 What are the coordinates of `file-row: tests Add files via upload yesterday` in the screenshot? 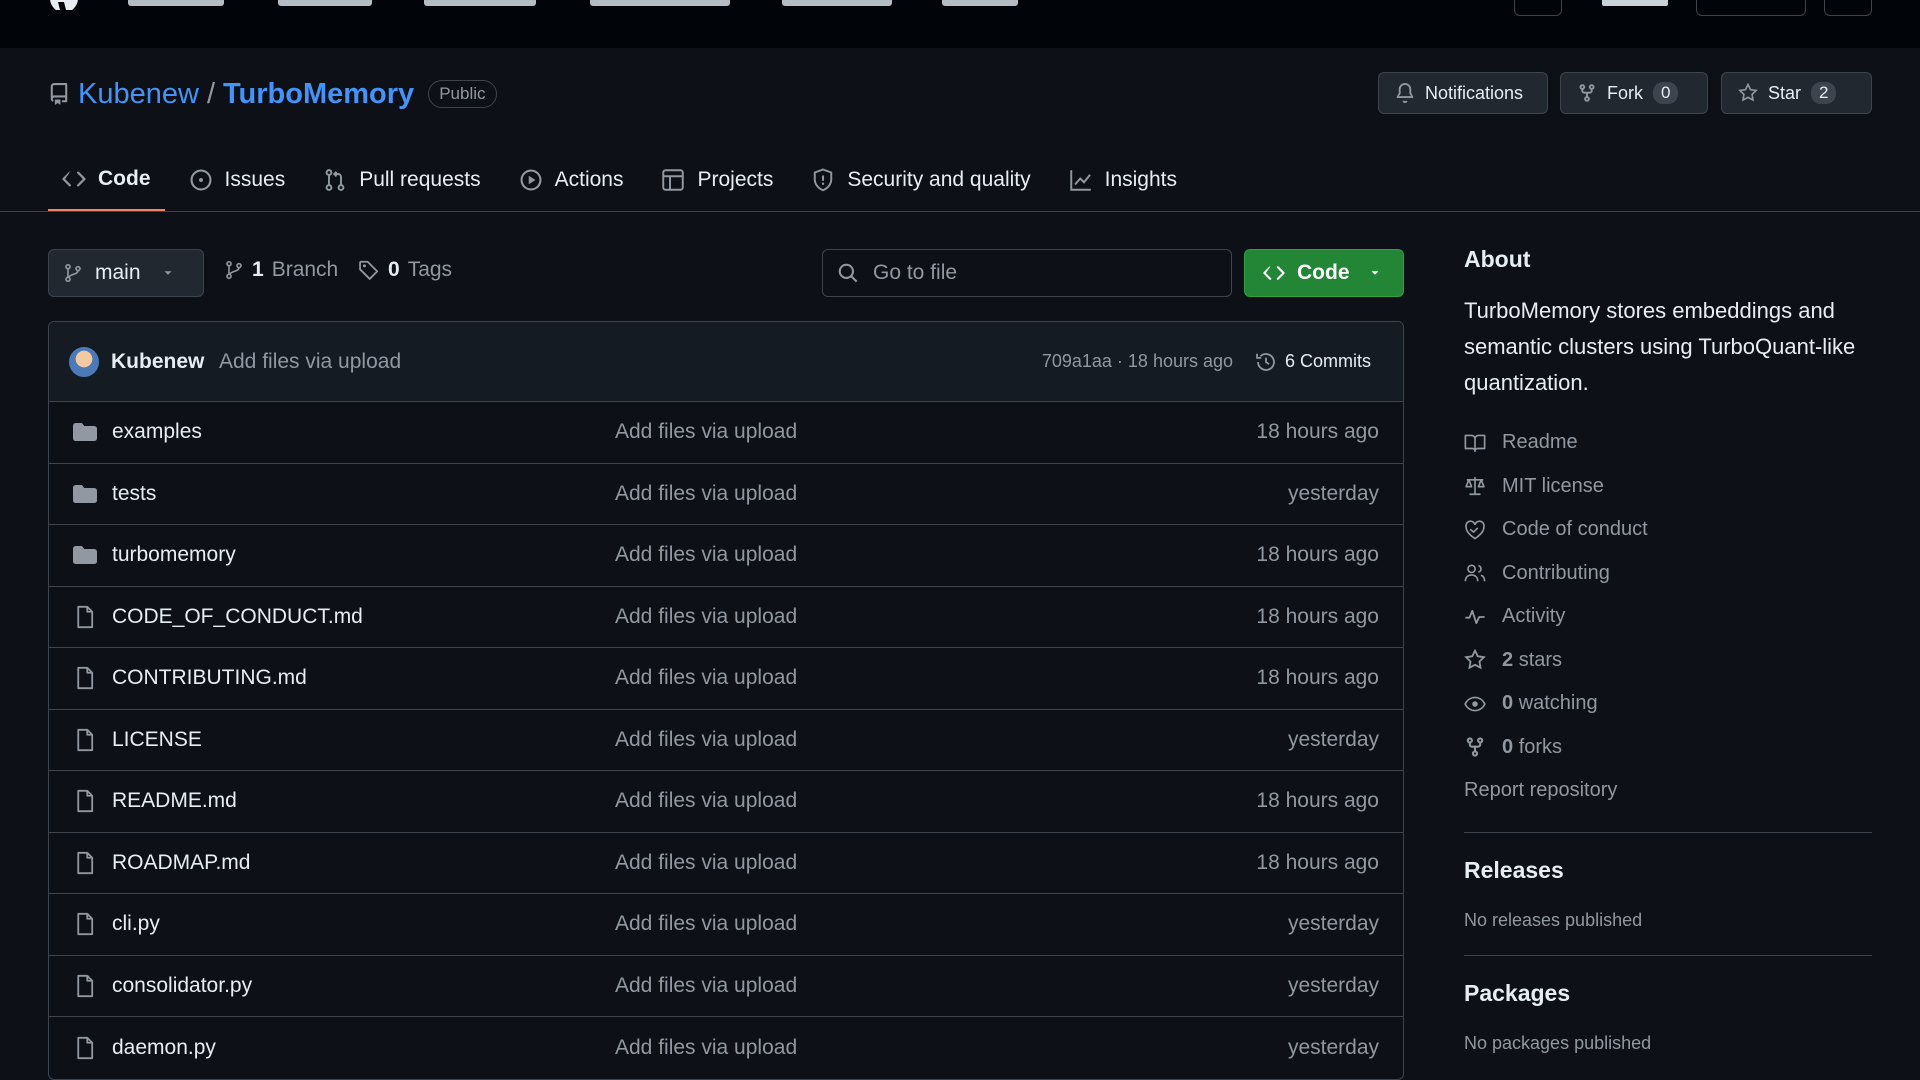 It's located at (726, 494).